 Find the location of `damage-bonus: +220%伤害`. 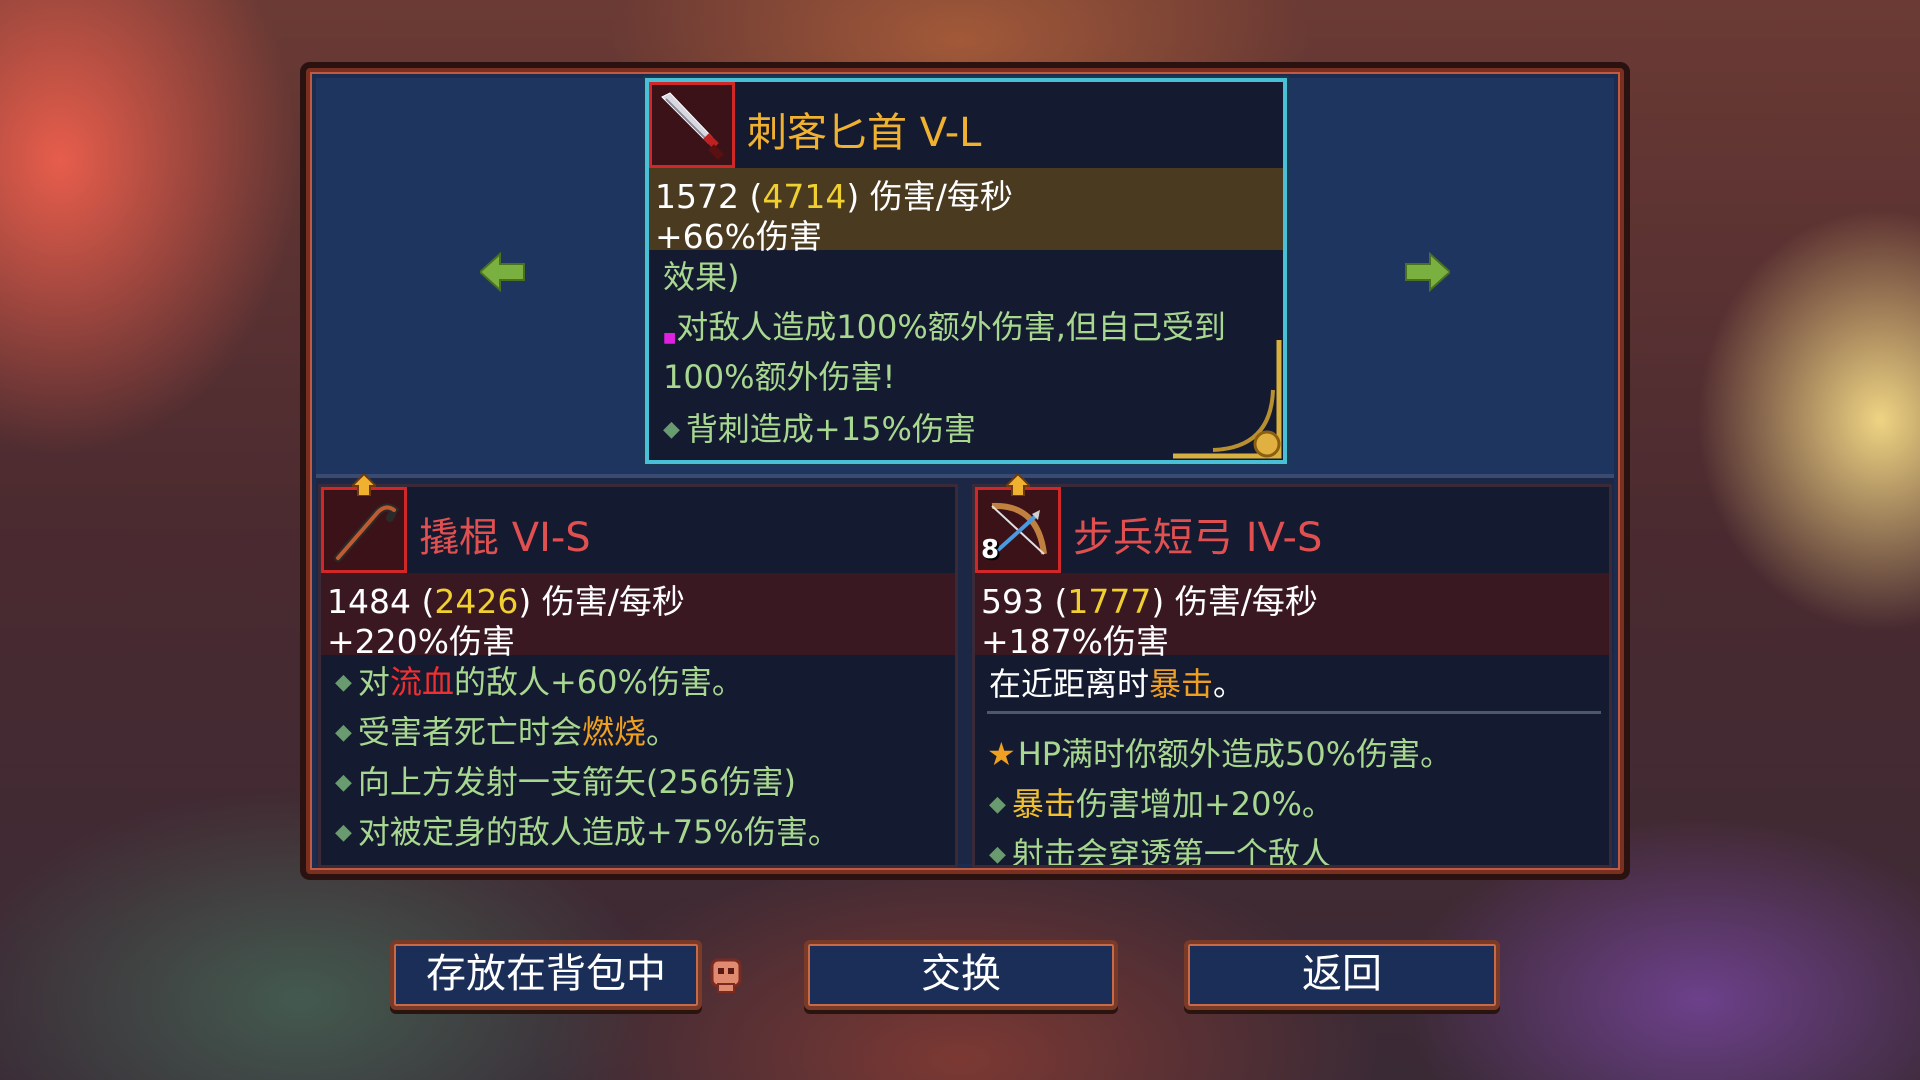

damage-bonus: +220%伤害 is located at coordinates (421, 641).